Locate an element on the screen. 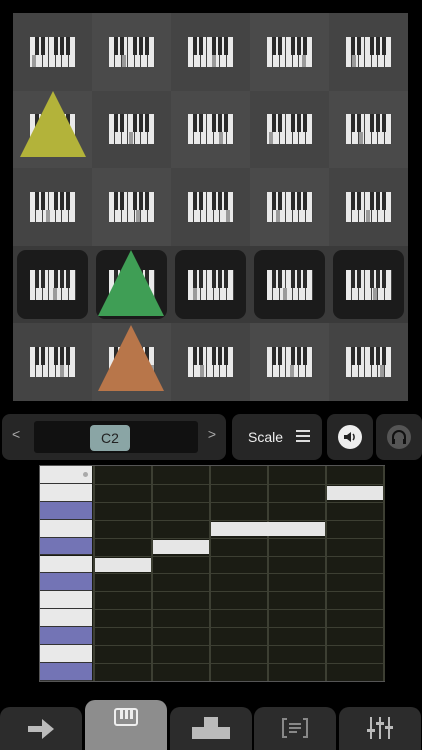  note-selector: < C2 > is located at coordinates (114, 437).